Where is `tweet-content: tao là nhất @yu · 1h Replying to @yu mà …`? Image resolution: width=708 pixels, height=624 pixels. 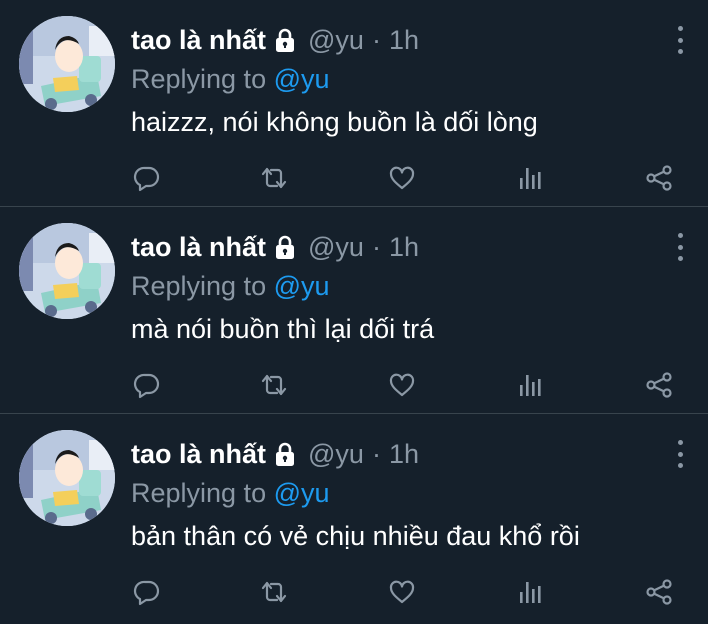
tweet-content: tao là nhất @yu · 1h Replying to @yu mà … is located at coordinates (389, 288).